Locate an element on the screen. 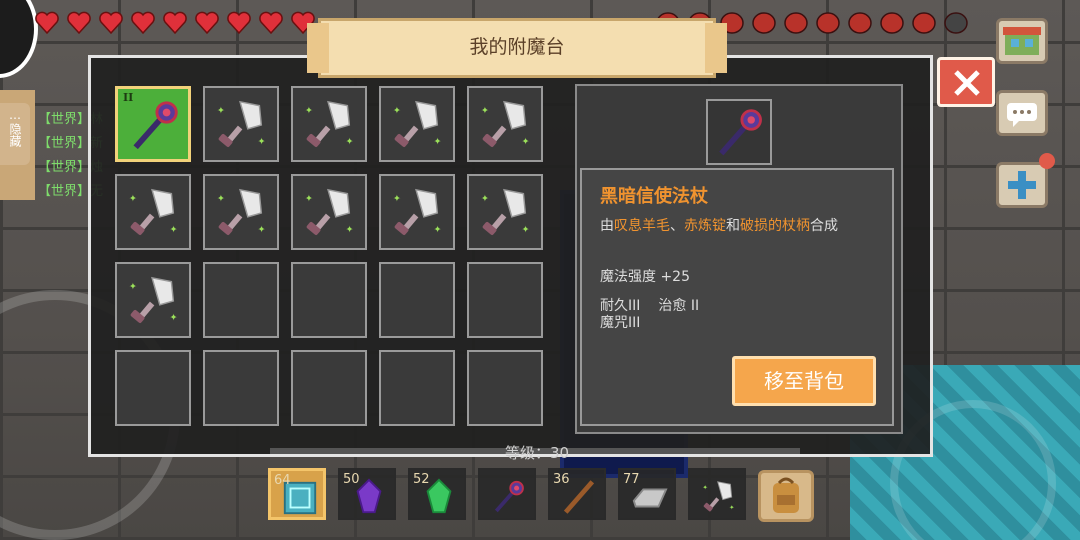 Image resolution: width=1080 pixels, height=540 pixels. selected-item-preview is located at coordinates (739, 132).